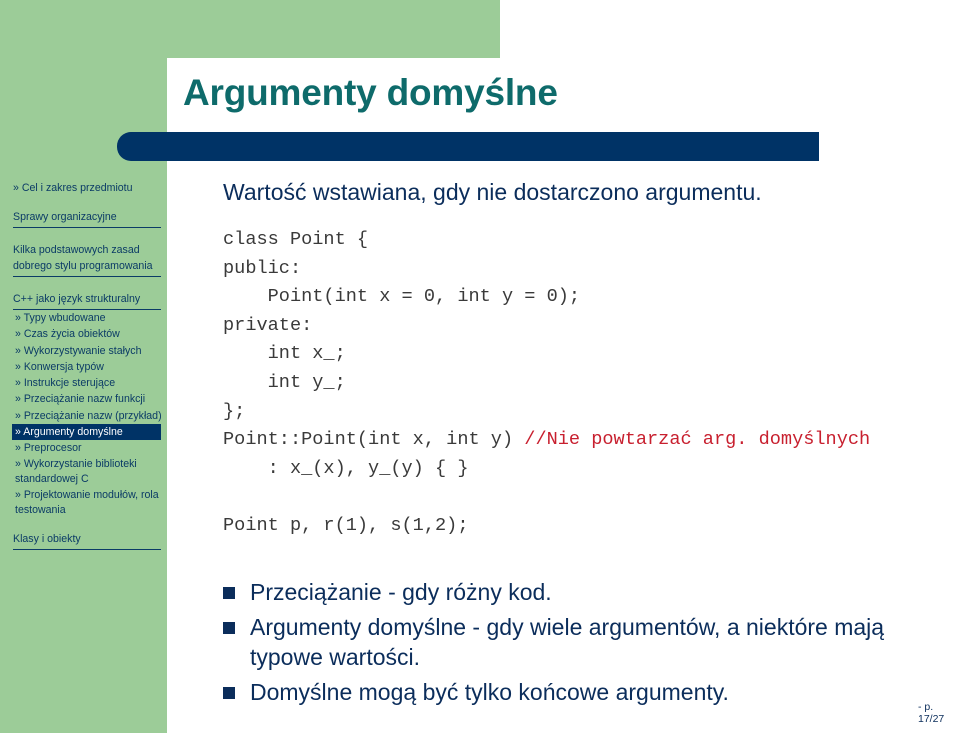 The height and width of the screenshot is (733, 960). I want to click on code-line: Point(int x = 0, int y = 0);, so click(402, 297).